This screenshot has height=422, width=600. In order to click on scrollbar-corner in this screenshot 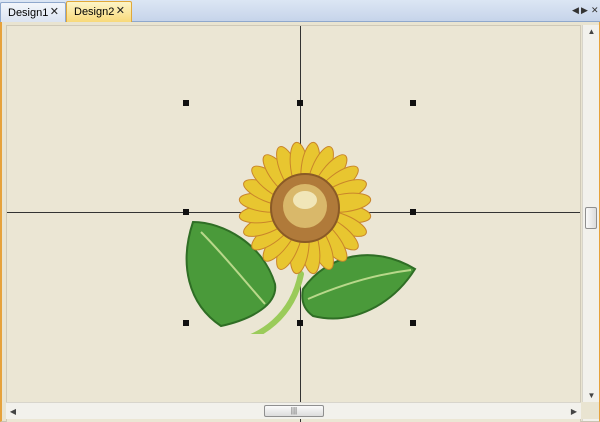, I will do `click(590, 410)`.